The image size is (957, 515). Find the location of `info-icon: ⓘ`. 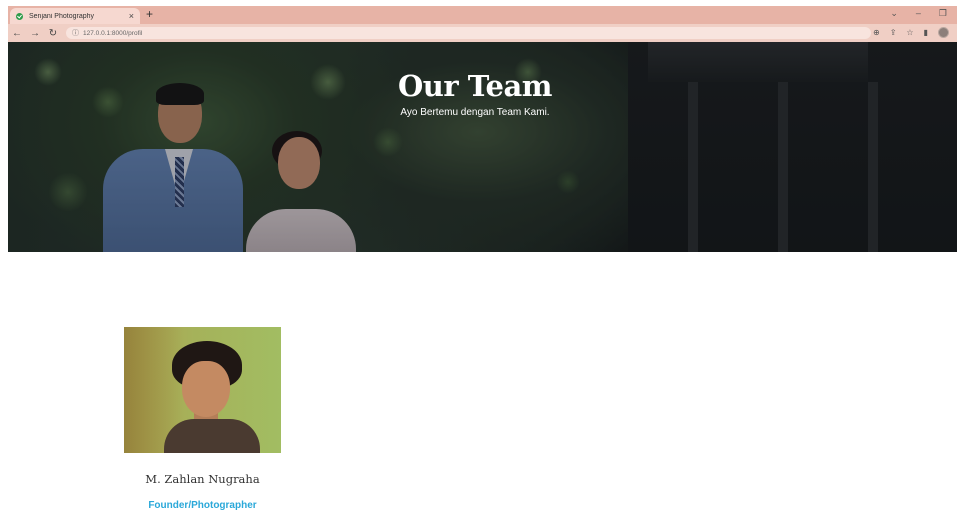

info-icon: ⓘ is located at coordinates (75, 33).